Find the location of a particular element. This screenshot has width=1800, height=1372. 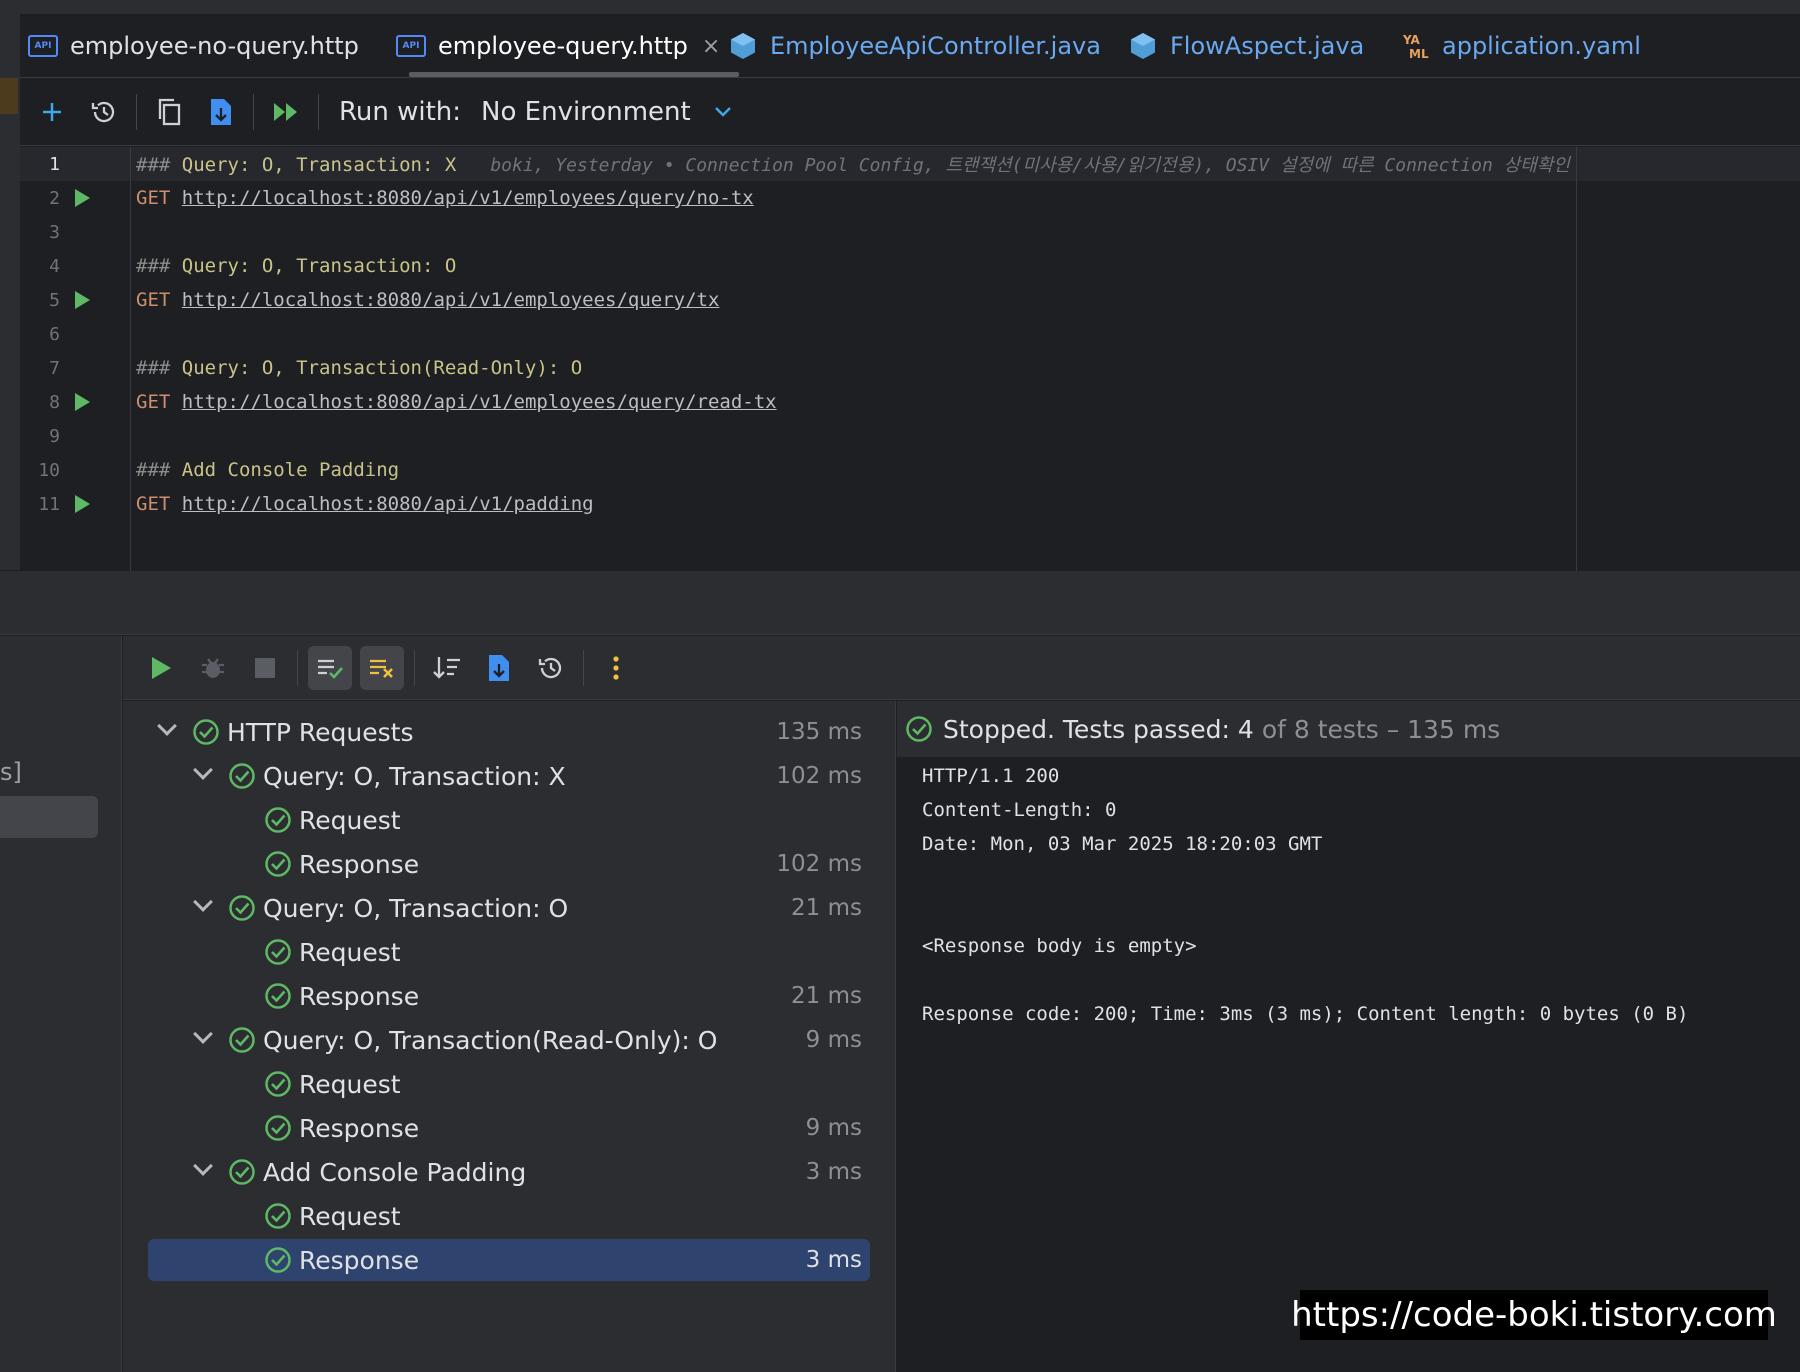

svg-text: ML is located at coordinates (1419, 53).